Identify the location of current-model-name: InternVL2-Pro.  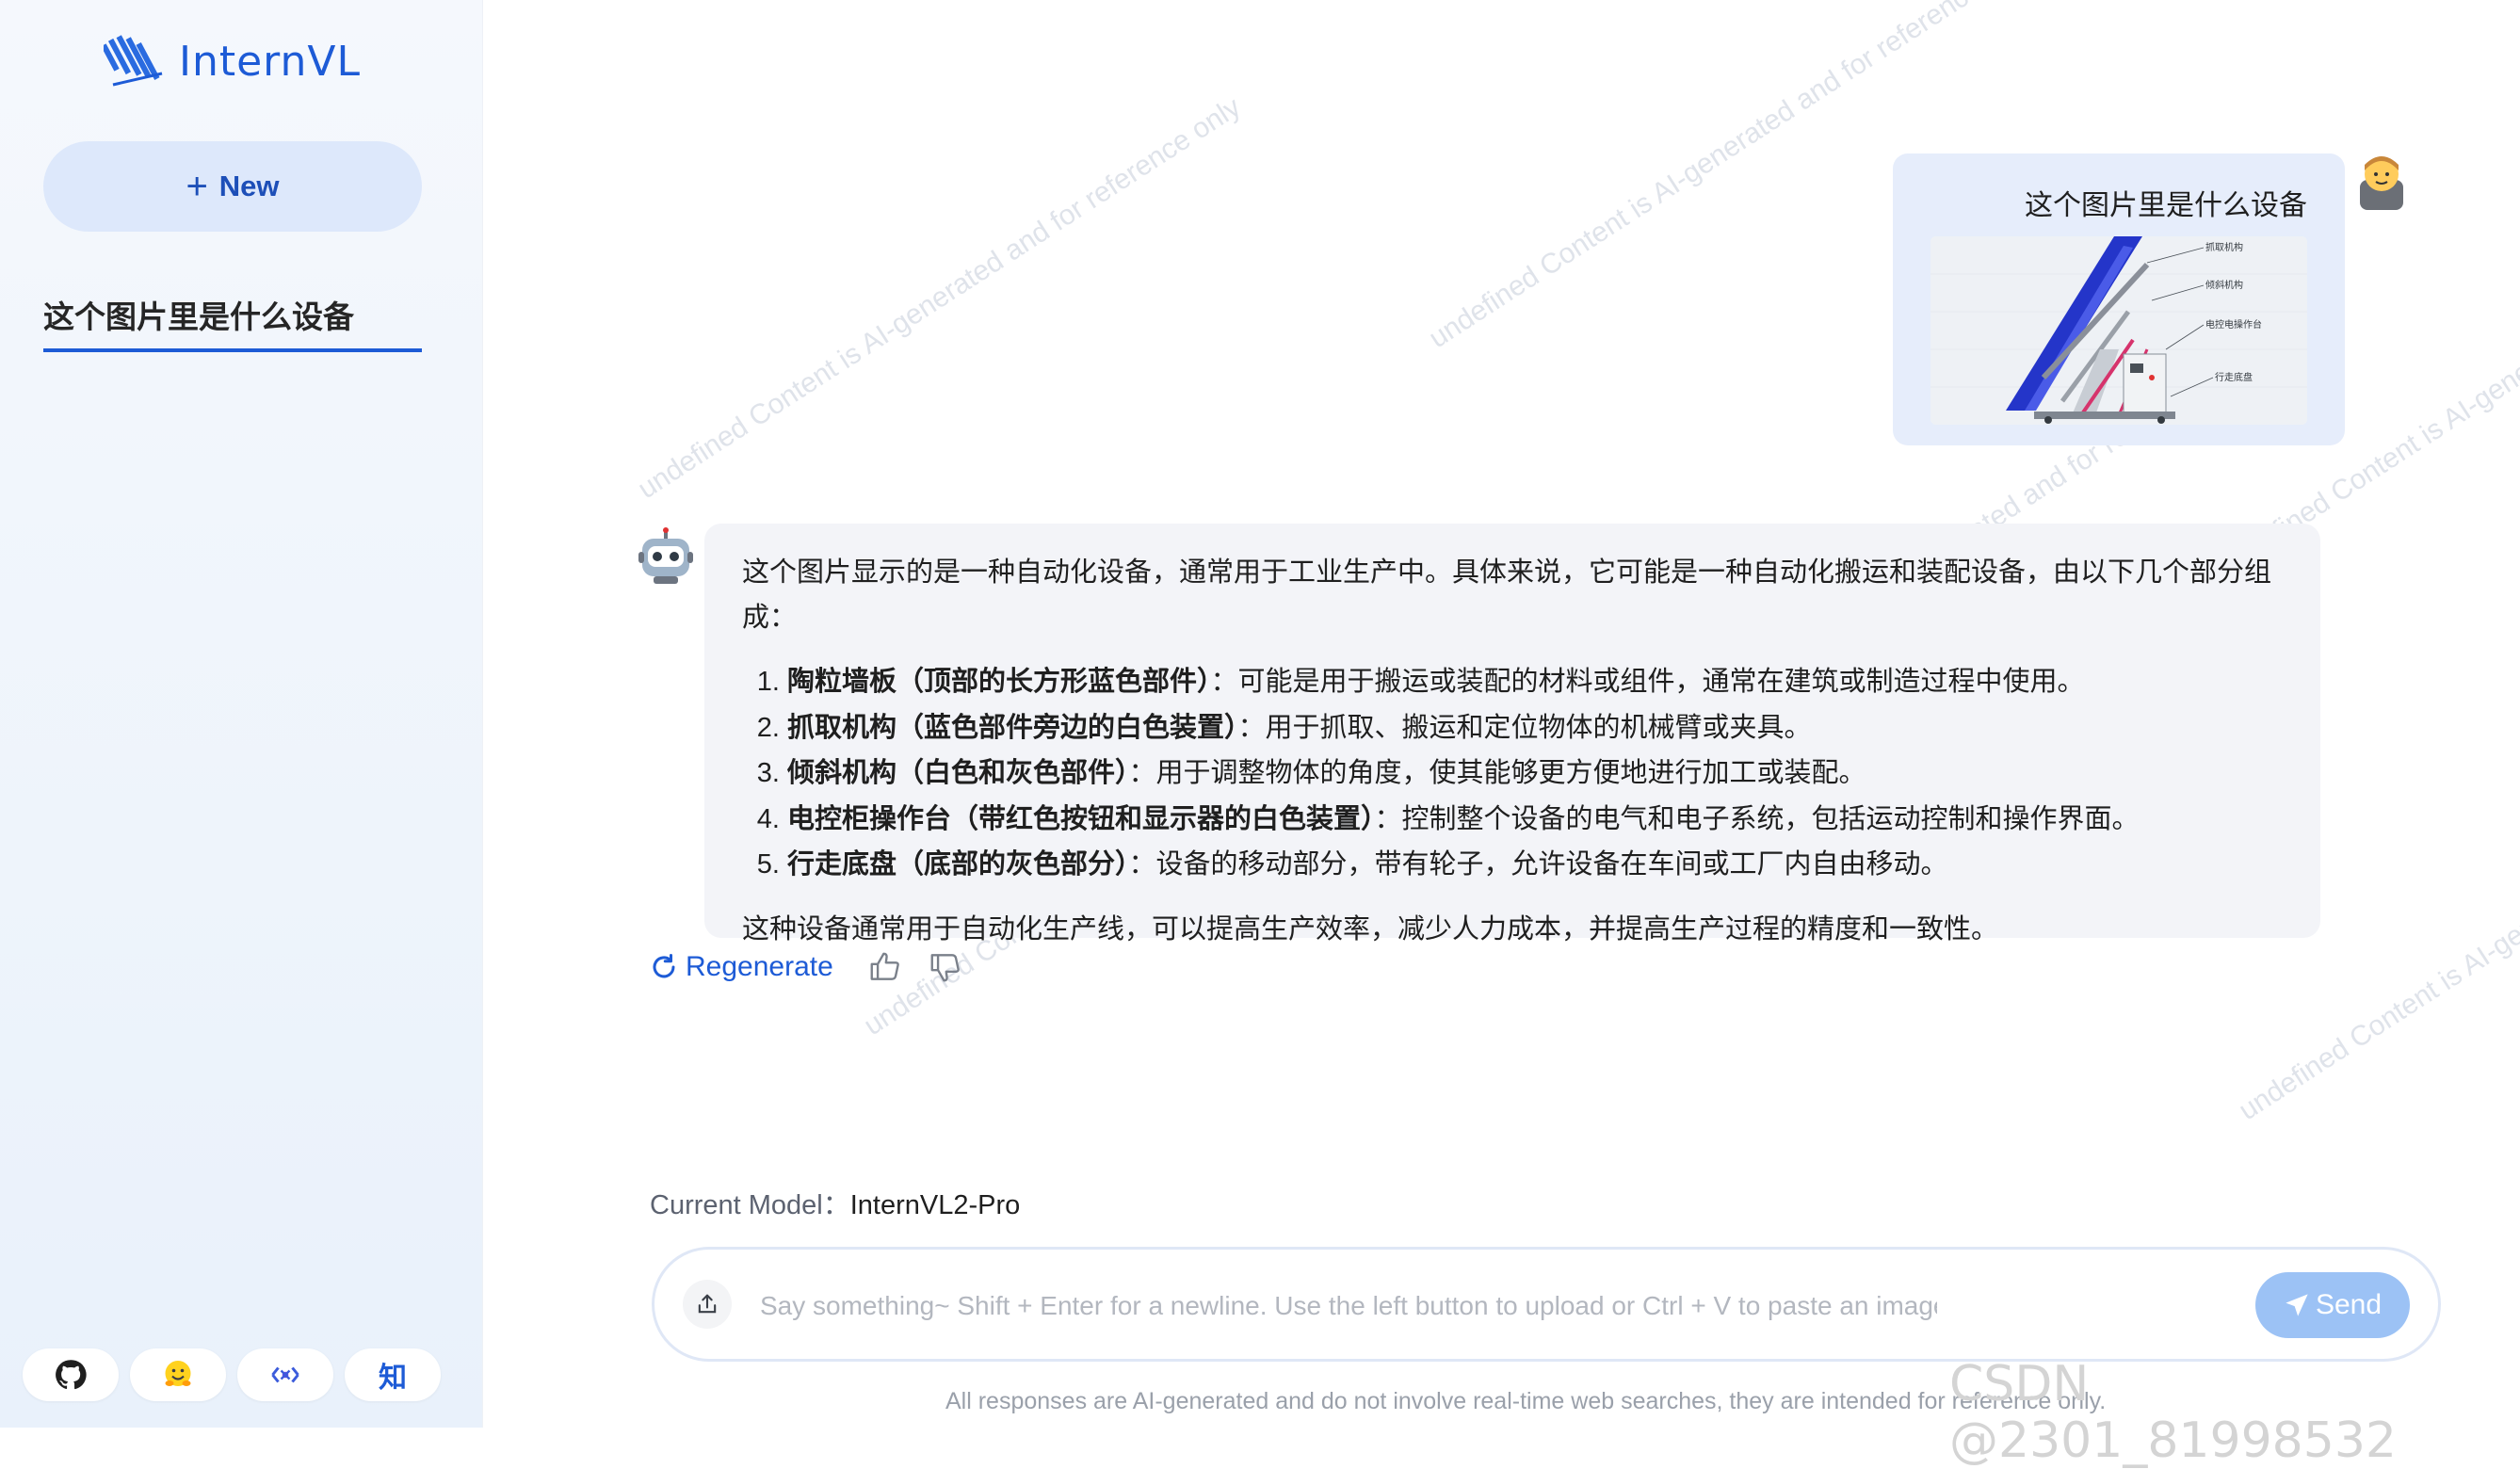
(936, 1205).